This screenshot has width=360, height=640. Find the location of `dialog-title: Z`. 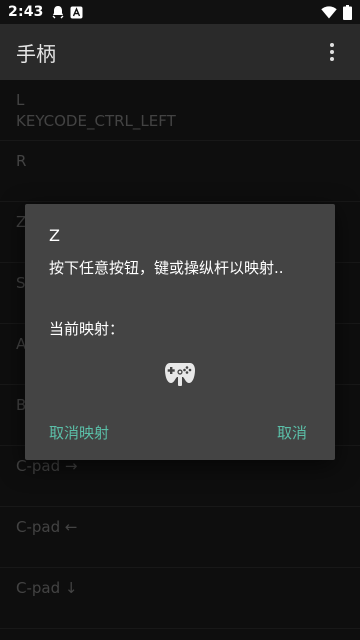

dialog-title: Z is located at coordinates (54, 235).